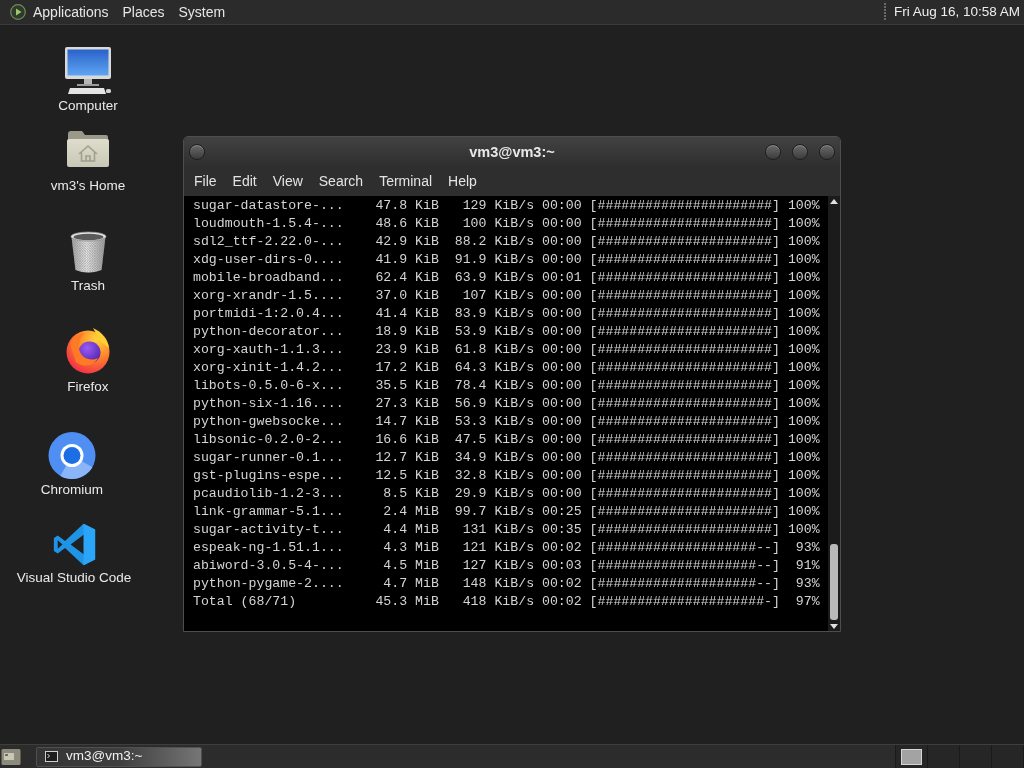  Describe the element at coordinates (407, 223) in the screenshot. I see `download-size: 48.6 KiB` at that location.